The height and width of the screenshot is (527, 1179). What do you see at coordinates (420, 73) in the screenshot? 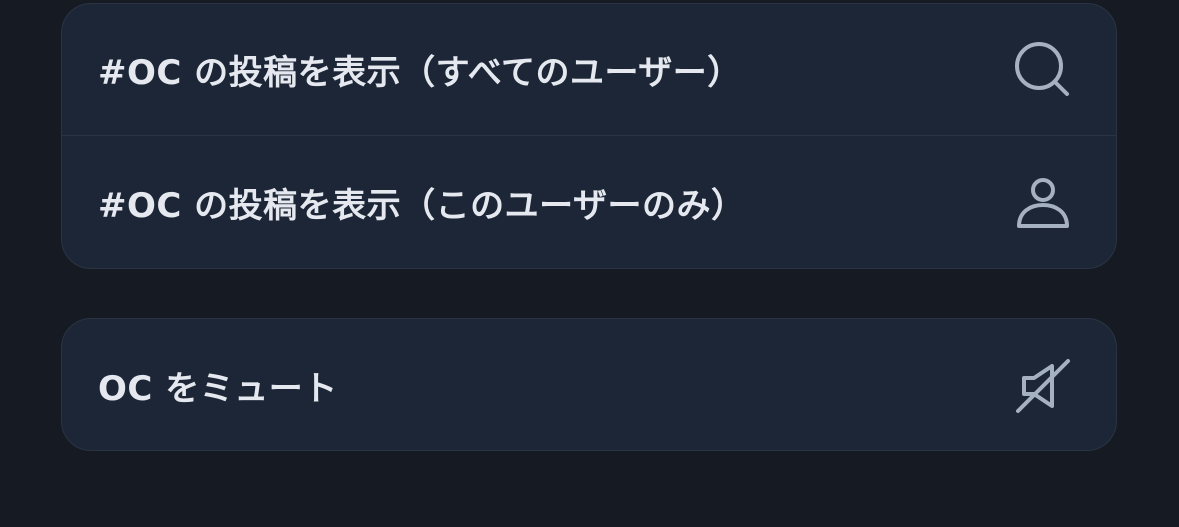
I see `menu-item-label: #OC の投稿を表示（すべてのユーザー）` at bounding box center [420, 73].